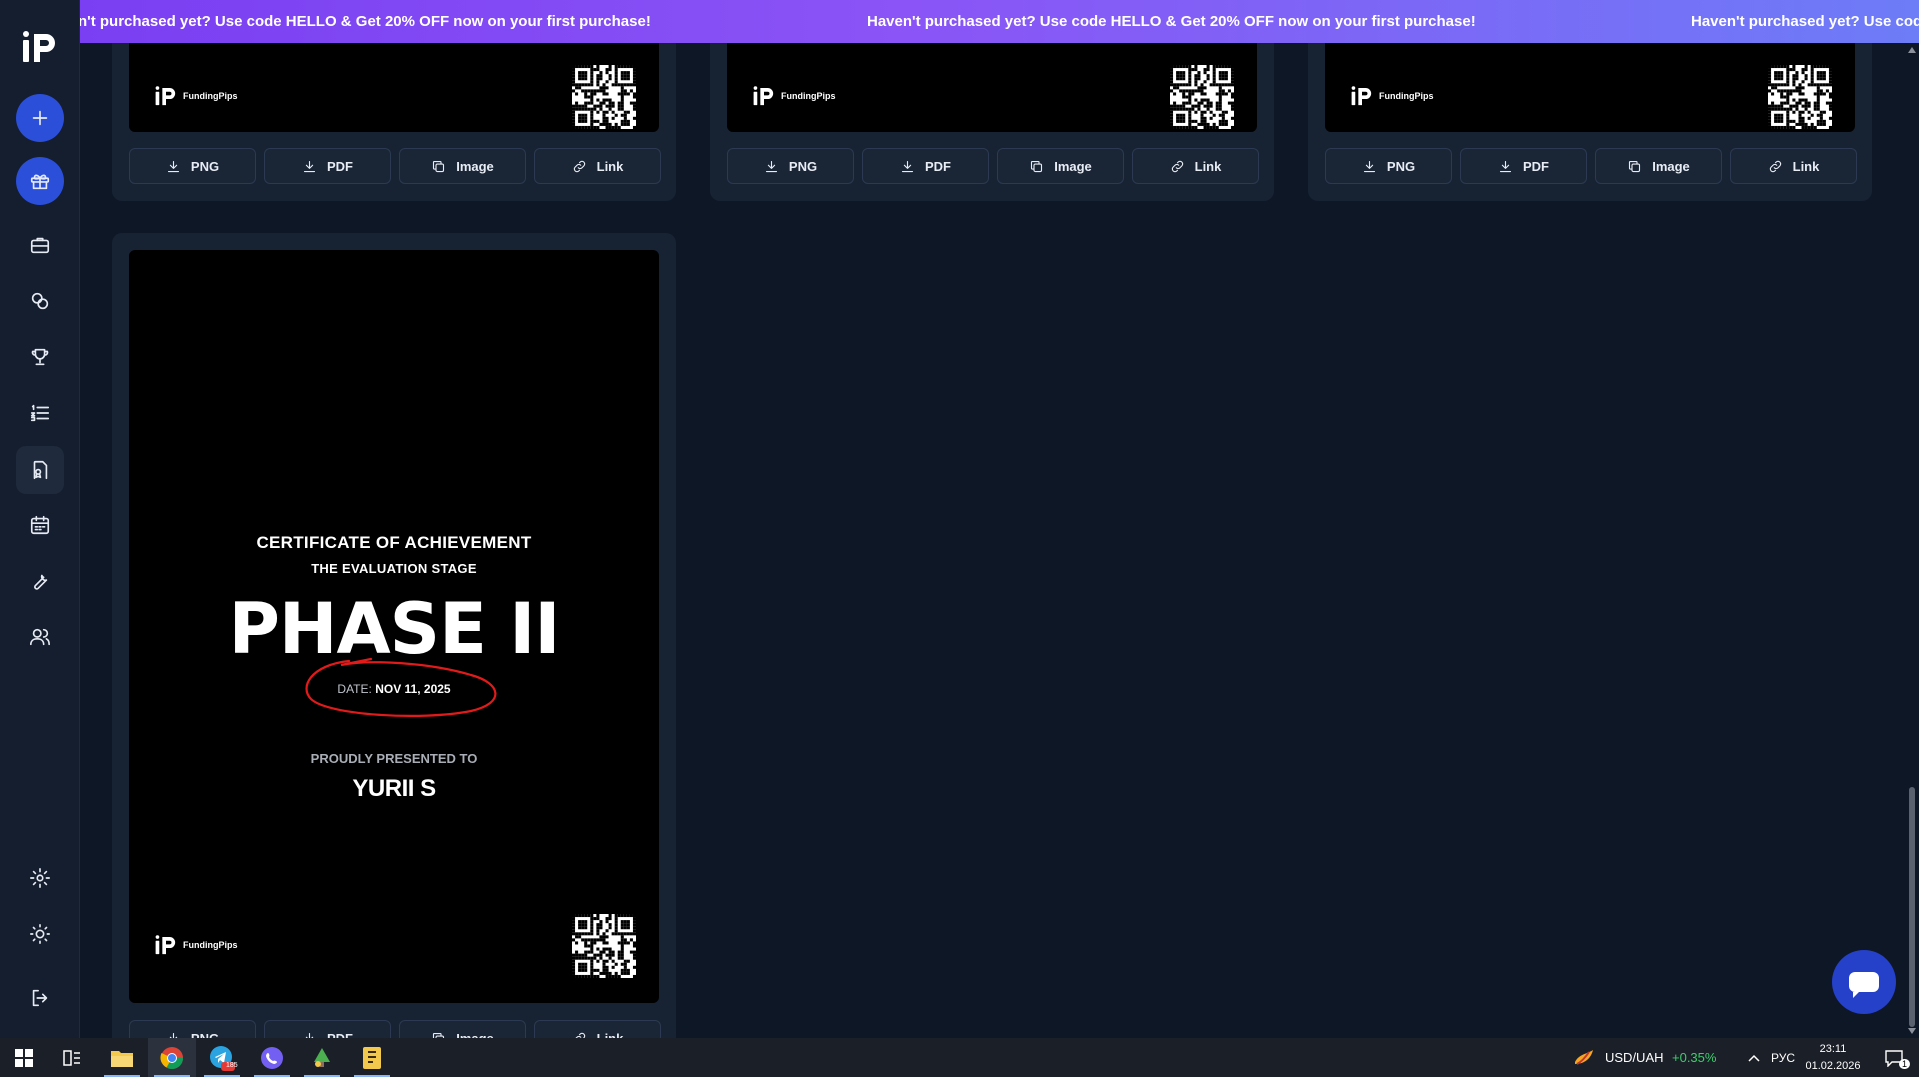 The width and height of the screenshot is (1919, 1077). I want to click on logout-button, so click(40, 998).